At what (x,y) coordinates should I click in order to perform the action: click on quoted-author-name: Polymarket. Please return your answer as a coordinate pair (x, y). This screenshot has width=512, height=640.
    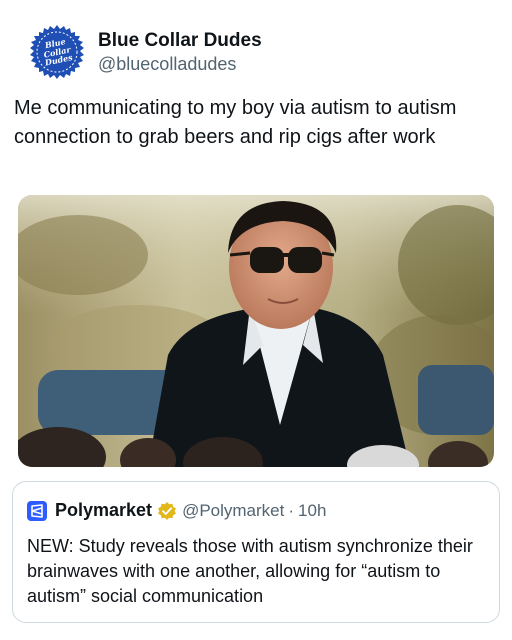
    Looking at the image, I should click on (103, 510).